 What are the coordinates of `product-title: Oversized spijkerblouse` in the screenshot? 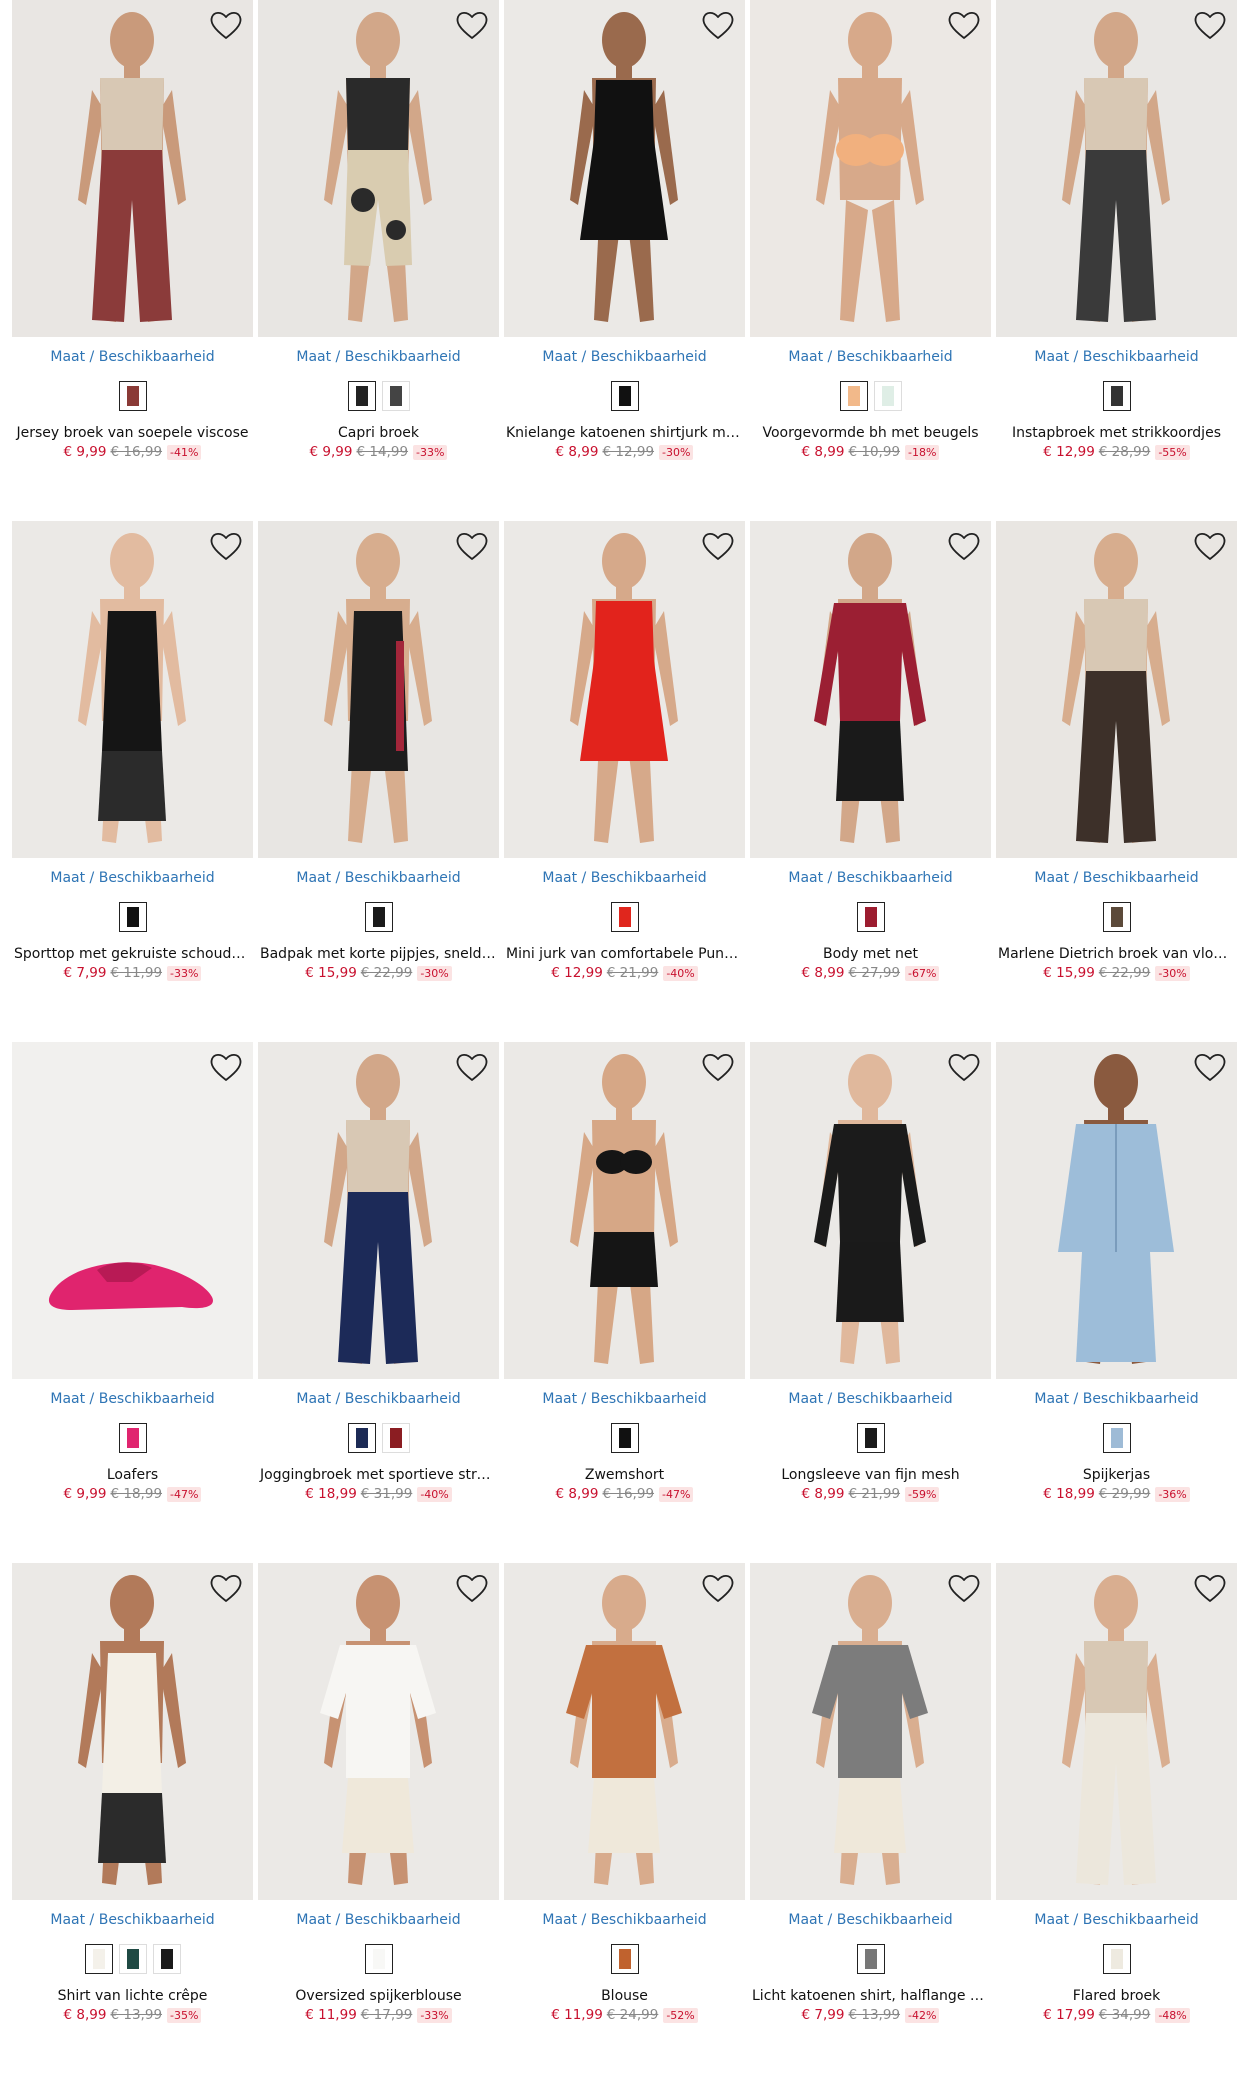 It's located at (378, 1996).